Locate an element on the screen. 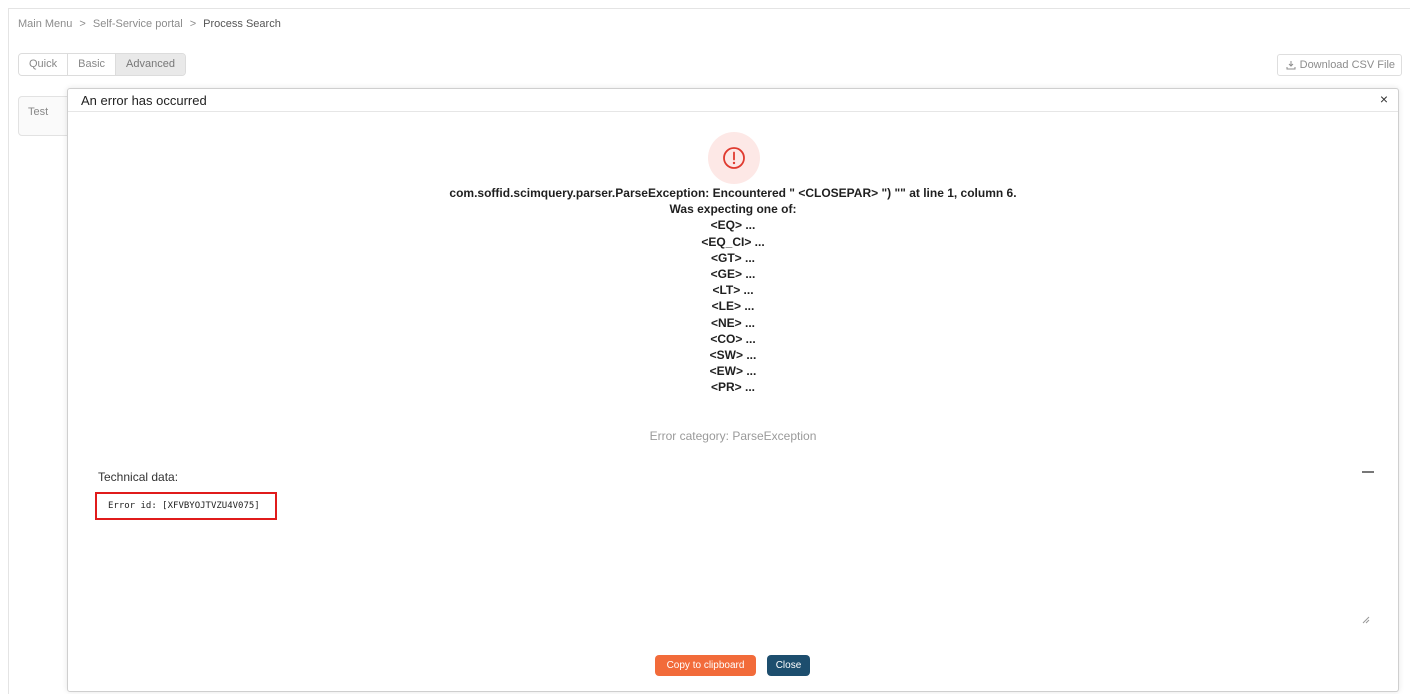 The image size is (1410, 694). search-mode-tabs: Quick Basic Advanced is located at coordinates (102, 64).